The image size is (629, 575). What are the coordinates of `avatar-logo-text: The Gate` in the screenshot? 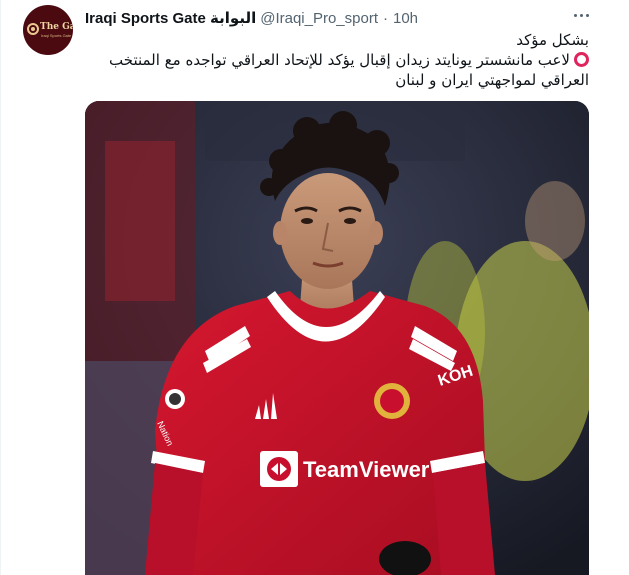 It's located at (56, 27).